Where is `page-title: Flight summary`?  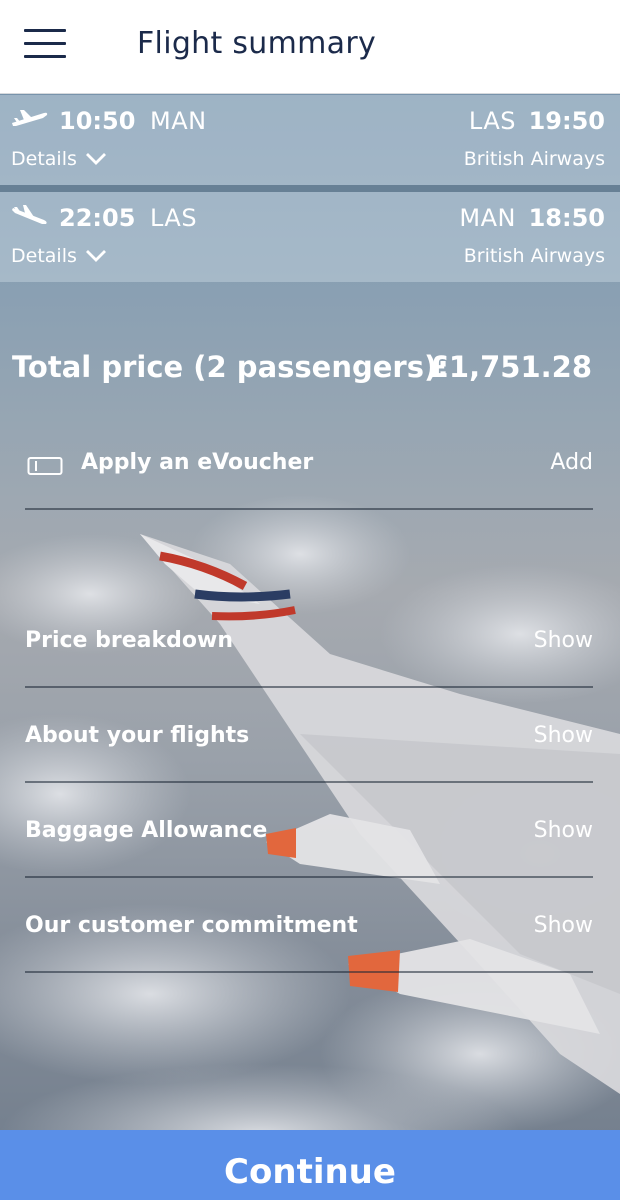
page-title: Flight summary is located at coordinates (257, 43).